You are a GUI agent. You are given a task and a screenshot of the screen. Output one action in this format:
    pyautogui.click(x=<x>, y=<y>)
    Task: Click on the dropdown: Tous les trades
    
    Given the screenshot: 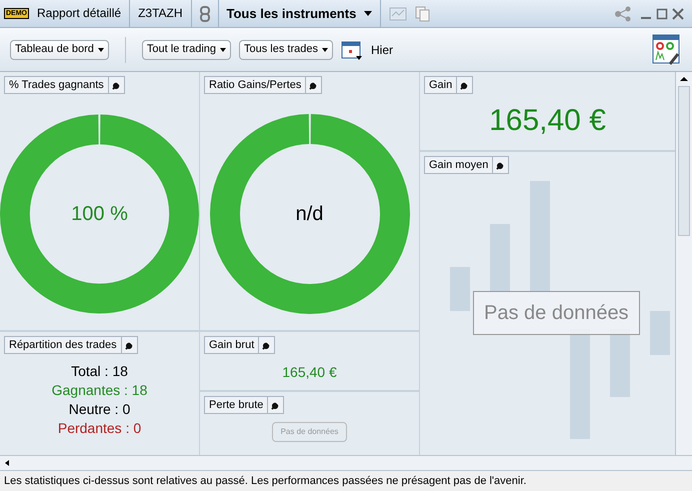 What is the action you would take?
    pyautogui.click(x=286, y=50)
    